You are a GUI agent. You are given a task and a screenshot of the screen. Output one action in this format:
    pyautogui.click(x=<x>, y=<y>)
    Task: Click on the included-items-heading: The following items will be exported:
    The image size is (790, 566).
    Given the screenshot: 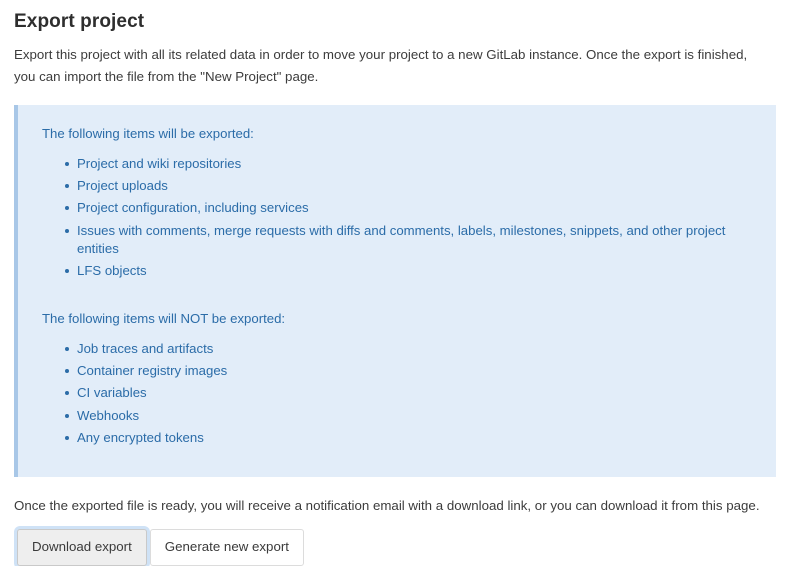 What is the action you would take?
    pyautogui.click(x=148, y=134)
    